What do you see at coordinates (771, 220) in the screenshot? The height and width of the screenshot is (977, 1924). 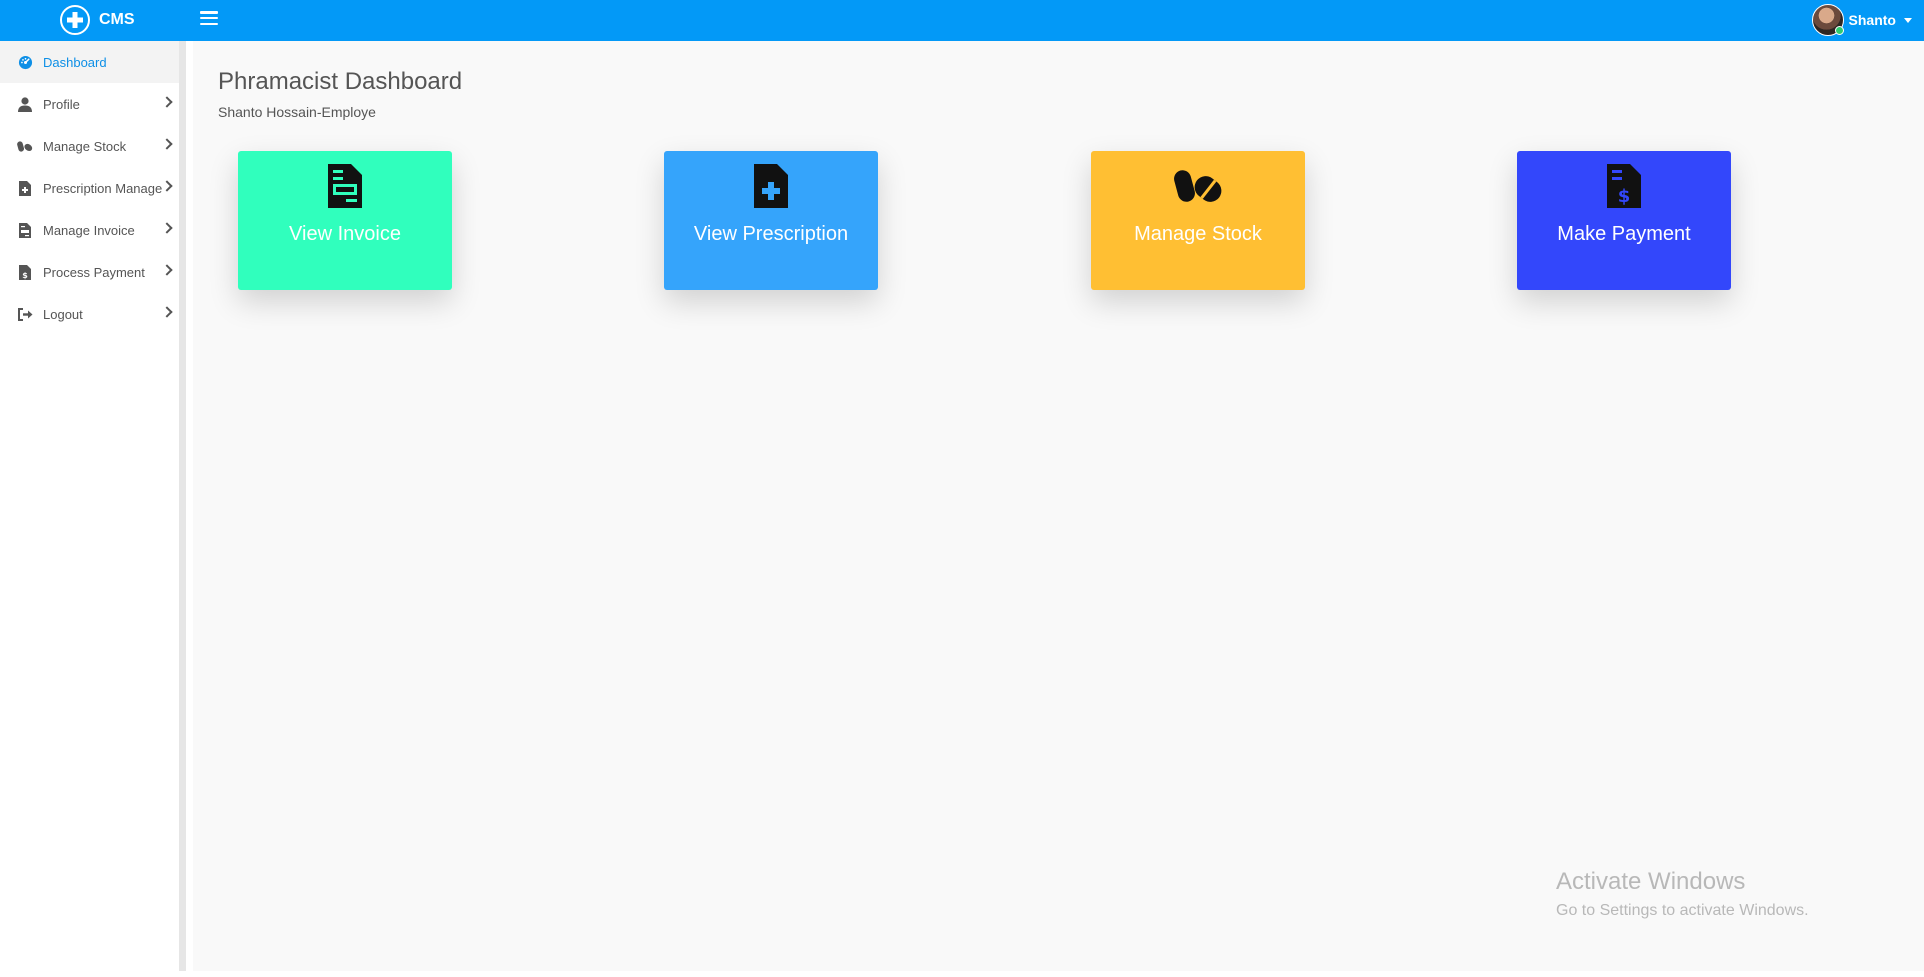 I see `view-prescription-card: View Prescription` at bounding box center [771, 220].